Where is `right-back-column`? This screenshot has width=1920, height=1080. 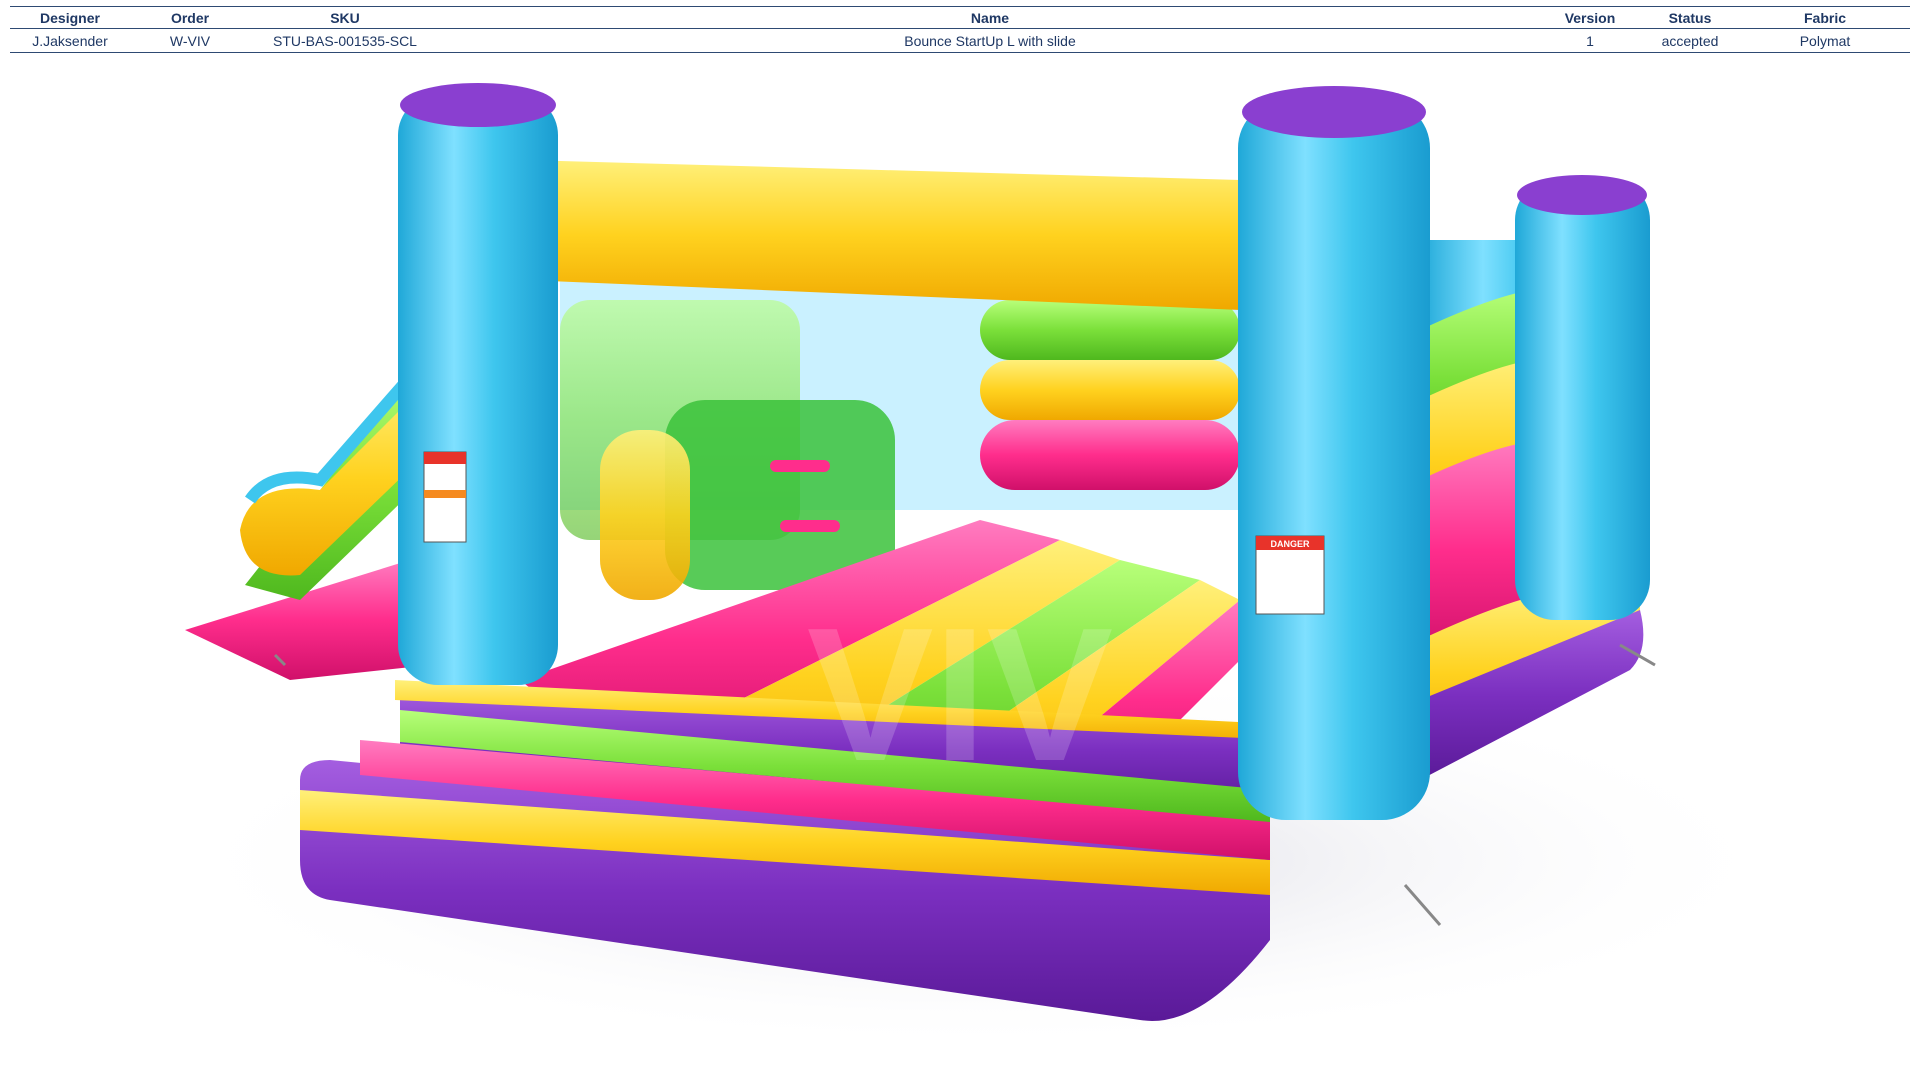
right-back-column is located at coordinates (1582, 397).